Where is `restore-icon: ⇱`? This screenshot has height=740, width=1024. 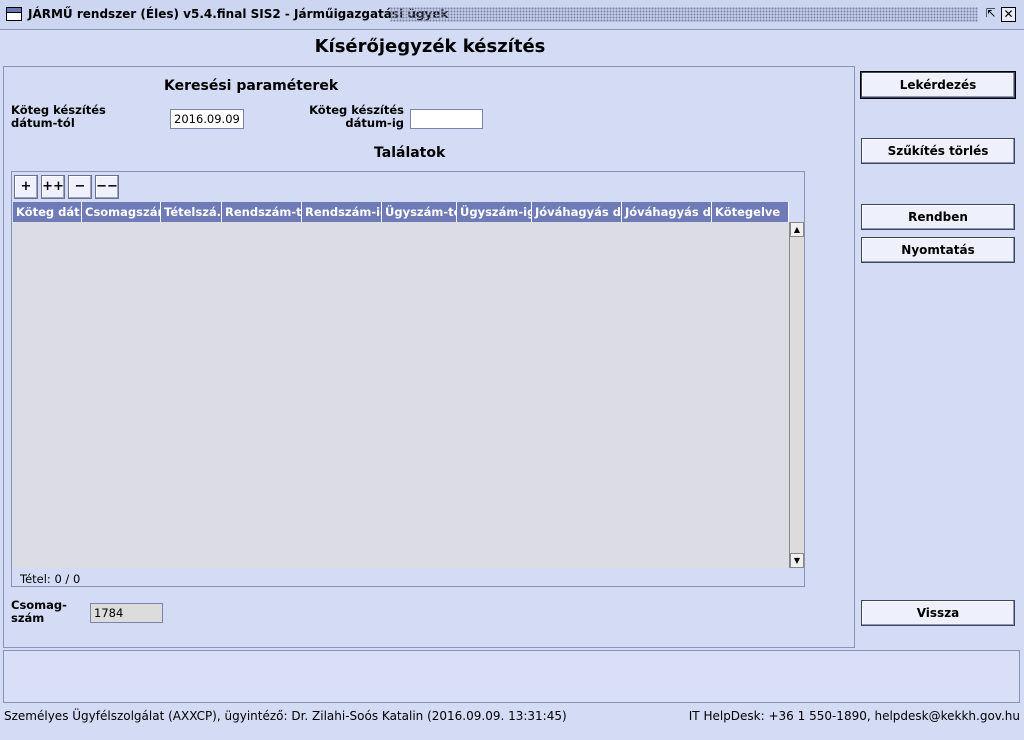 restore-icon: ⇱ is located at coordinates (990, 14).